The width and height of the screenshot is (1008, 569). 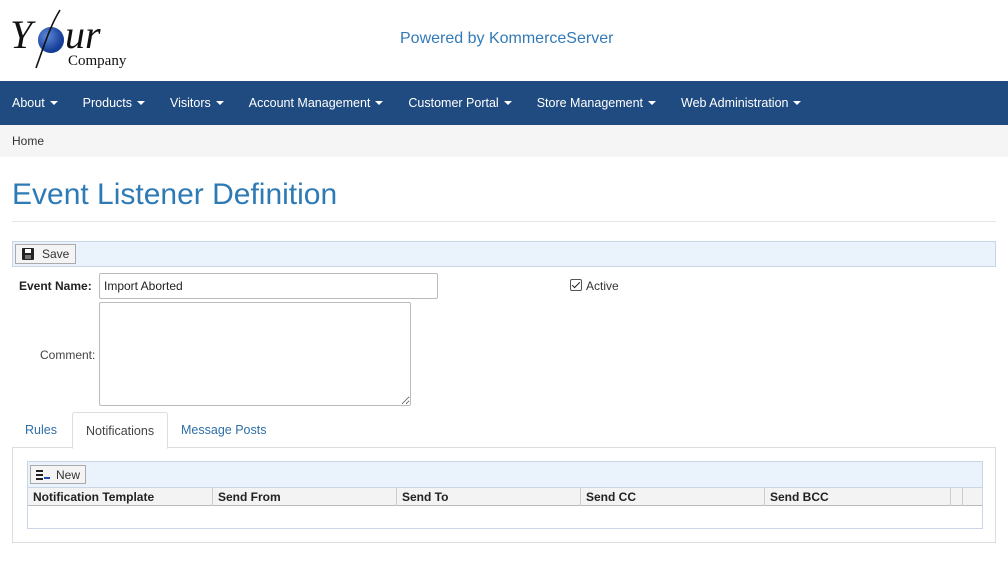 I want to click on tab-rules: Rules, so click(x=41, y=430).